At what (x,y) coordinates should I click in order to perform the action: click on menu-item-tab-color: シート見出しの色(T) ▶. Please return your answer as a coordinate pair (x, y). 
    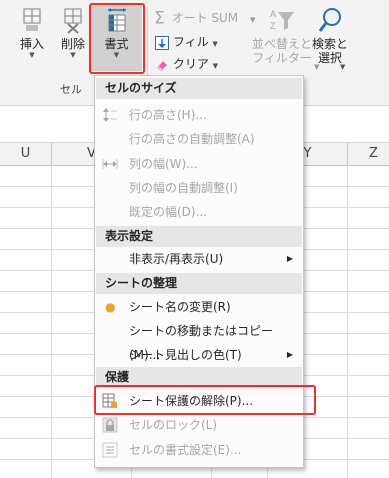
    Looking at the image, I should click on (199, 355).